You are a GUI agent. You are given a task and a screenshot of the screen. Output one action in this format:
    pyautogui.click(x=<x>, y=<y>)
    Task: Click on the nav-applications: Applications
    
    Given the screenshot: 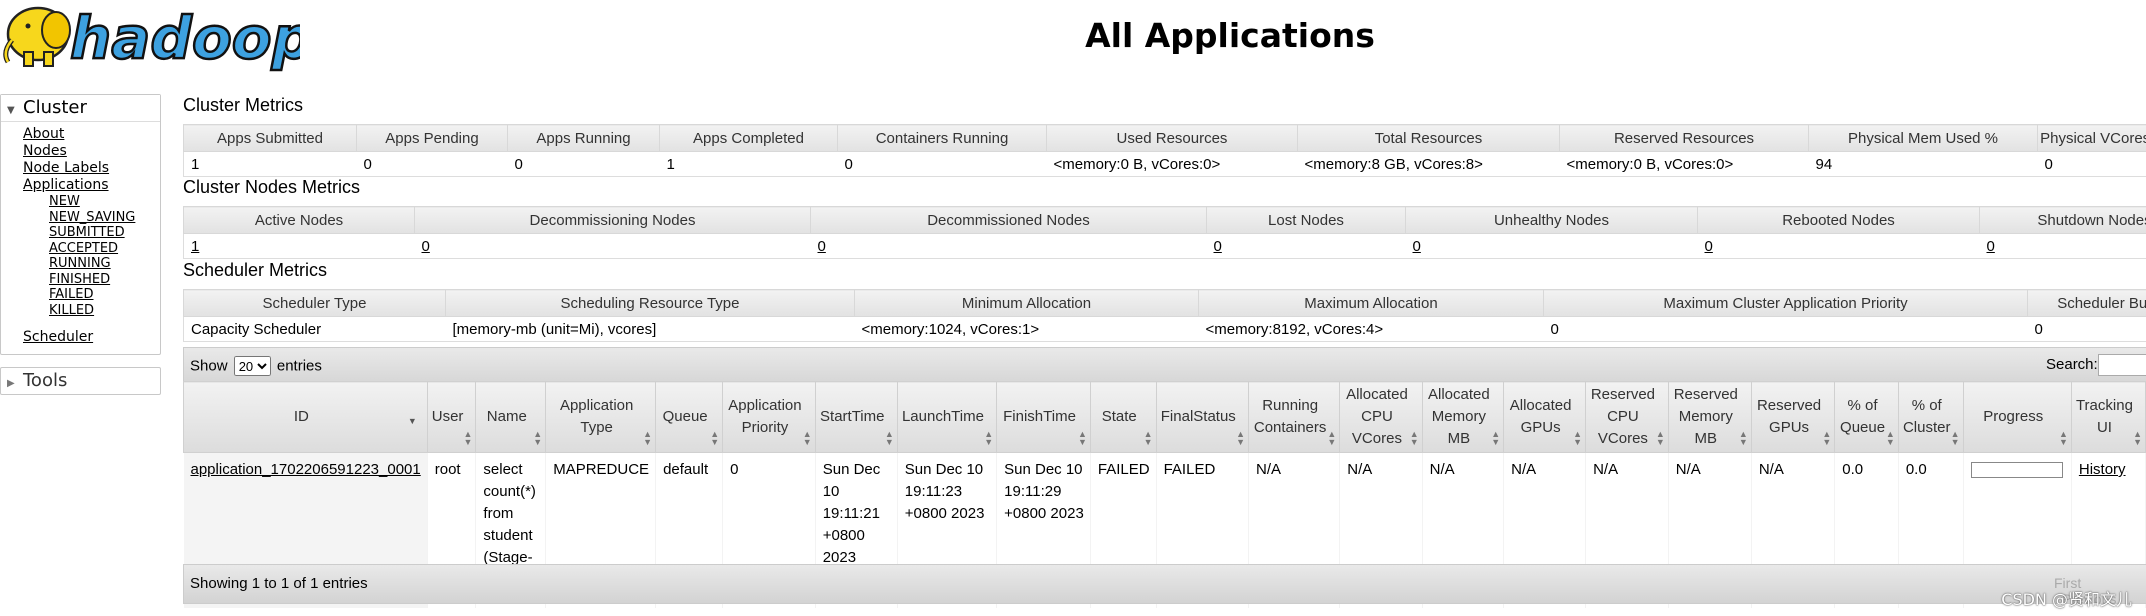 What is the action you would take?
    pyautogui.click(x=91, y=185)
    